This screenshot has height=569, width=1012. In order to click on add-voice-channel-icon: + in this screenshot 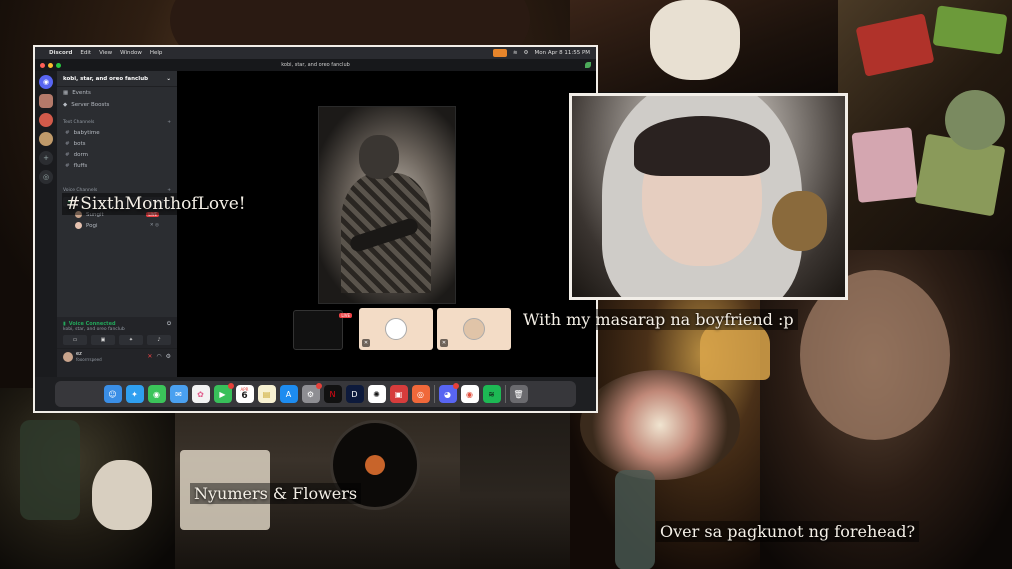, I will do `click(169, 190)`.